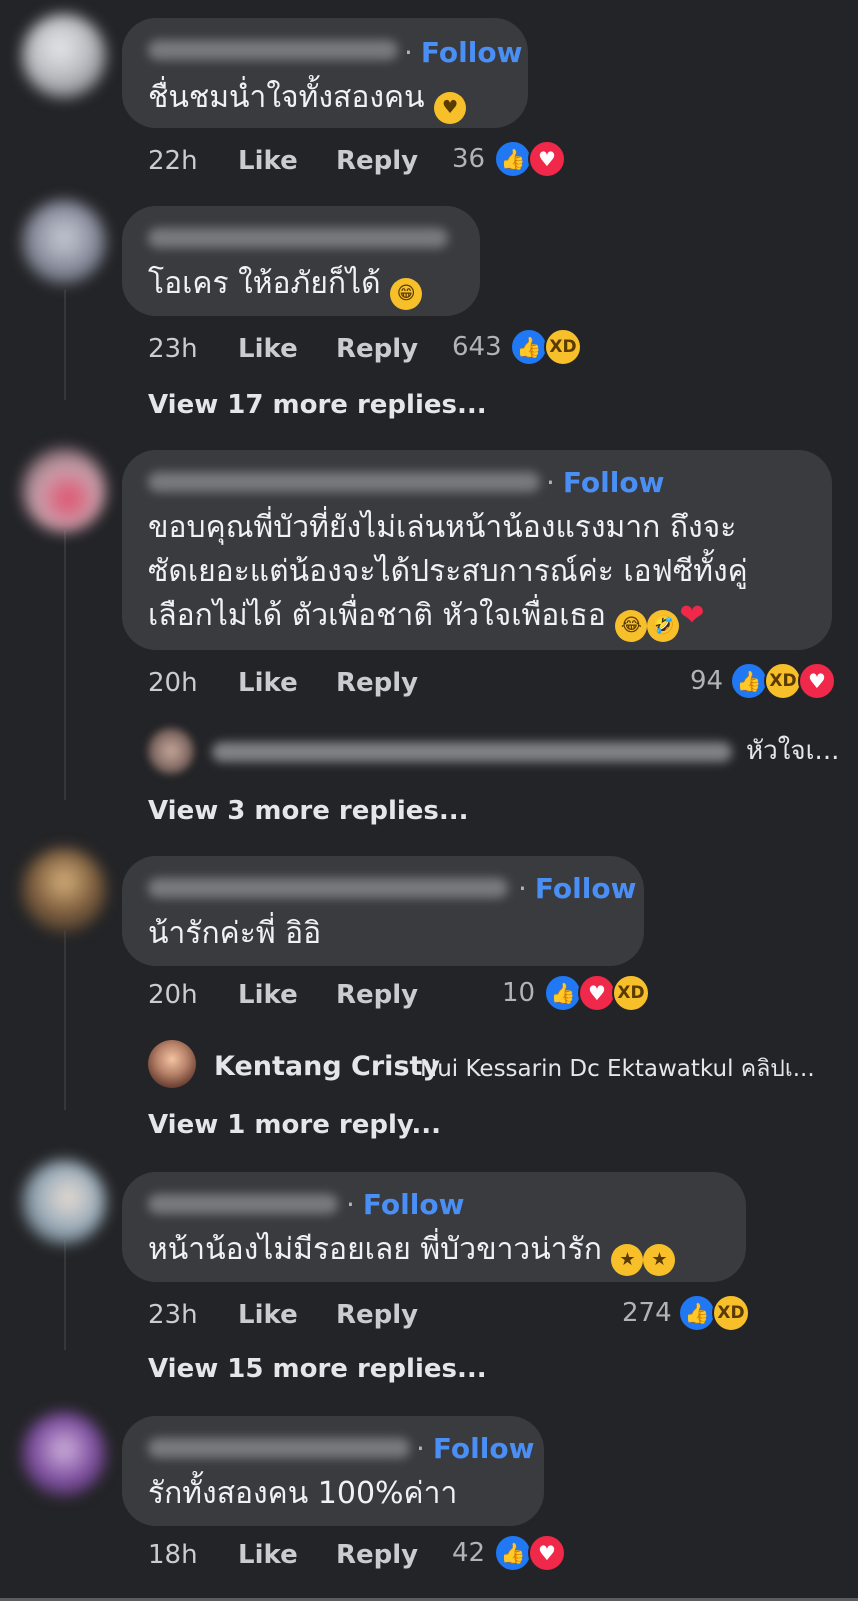 The height and width of the screenshot is (1601, 858). Describe the element at coordinates (285, 286) in the screenshot. I see `comment-text: โอเคร ให้อภัยก็ได้ 😁` at that location.